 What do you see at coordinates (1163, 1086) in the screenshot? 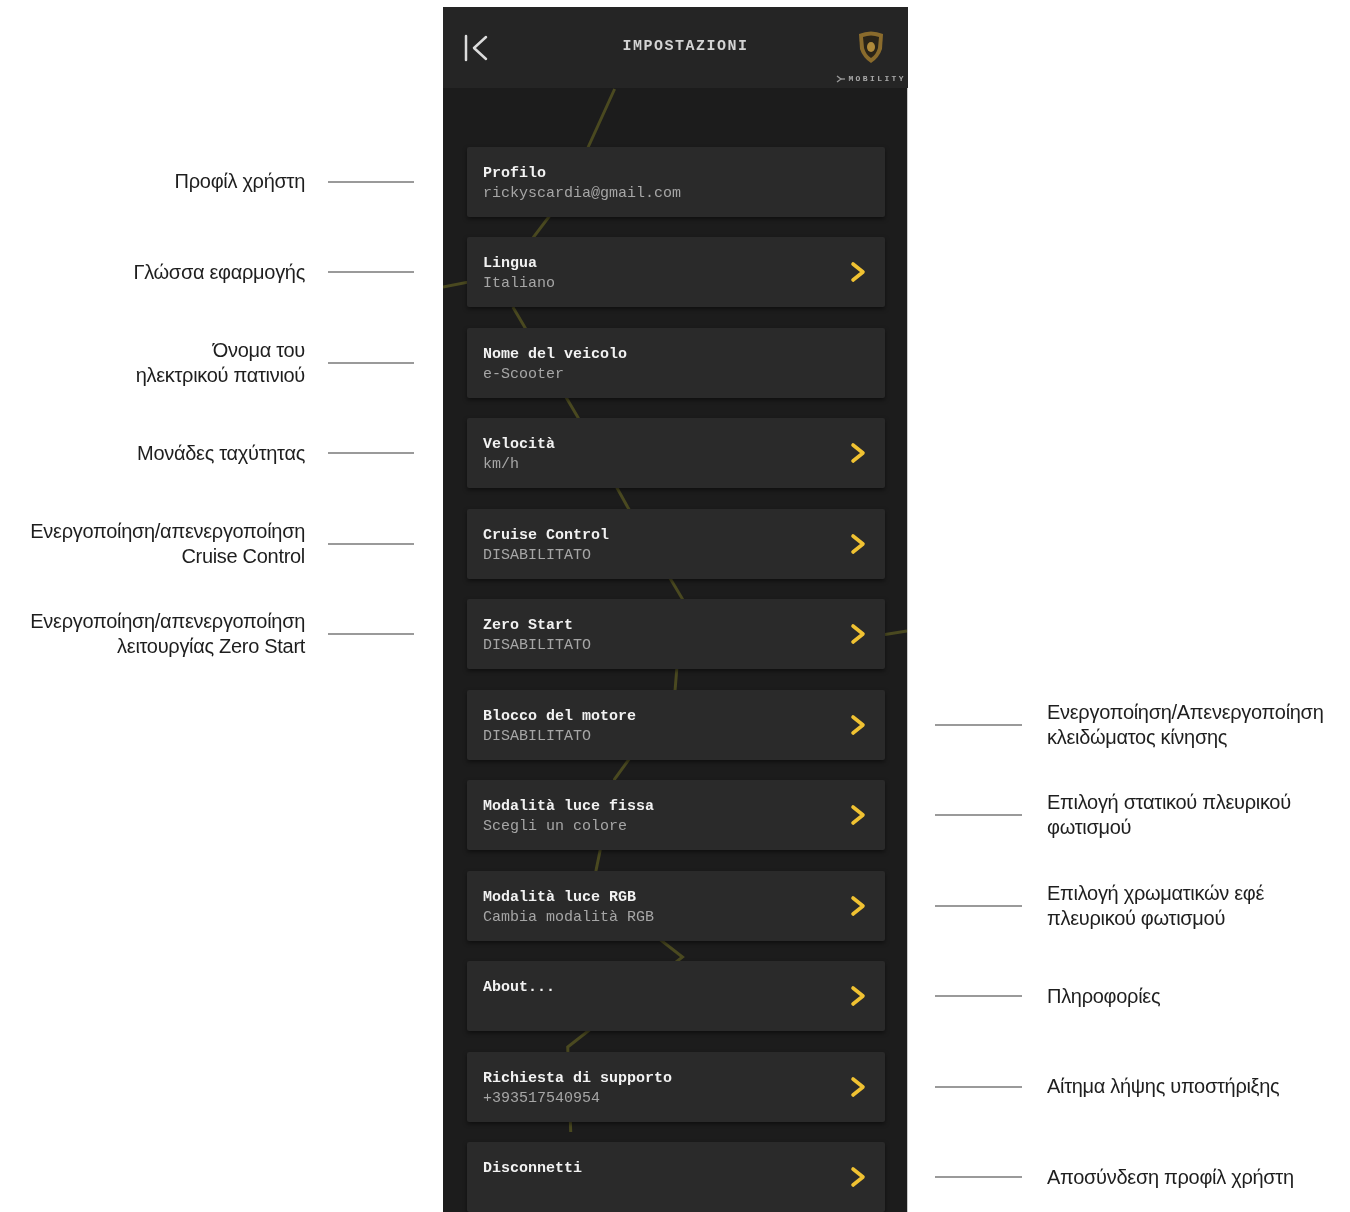
I see `callout-label: Αίτημα λήψης υποστήριξης` at bounding box center [1163, 1086].